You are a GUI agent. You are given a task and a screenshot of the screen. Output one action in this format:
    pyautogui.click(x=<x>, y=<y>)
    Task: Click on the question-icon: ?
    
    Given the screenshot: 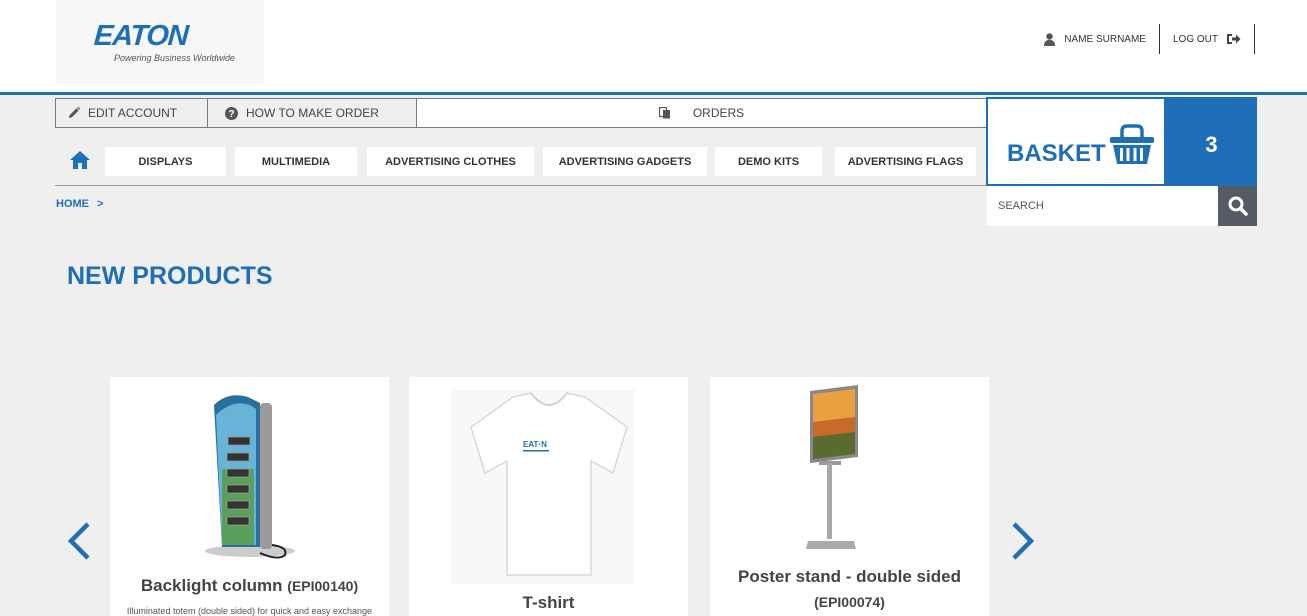 What is the action you would take?
    pyautogui.click(x=231, y=113)
    